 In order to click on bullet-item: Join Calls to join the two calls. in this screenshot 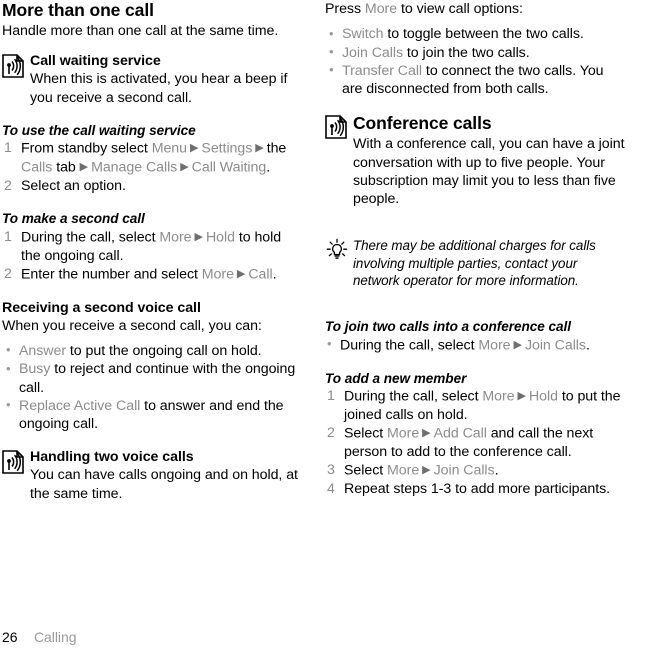, I will do `click(475, 52)`.